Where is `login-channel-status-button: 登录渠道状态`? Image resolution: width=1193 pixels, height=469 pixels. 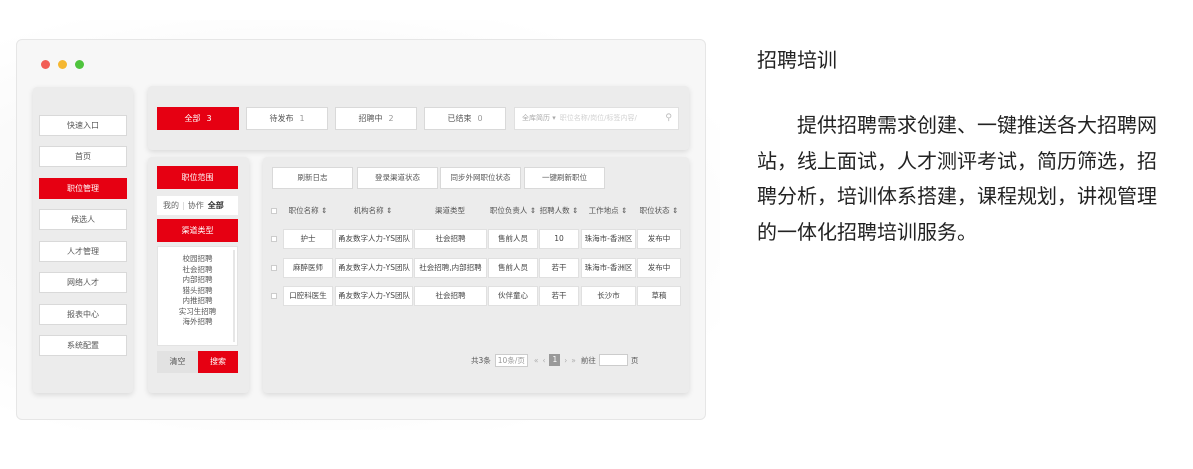
login-channel-status-button: 登录渠道状态 is located at coordinates (397, 178).